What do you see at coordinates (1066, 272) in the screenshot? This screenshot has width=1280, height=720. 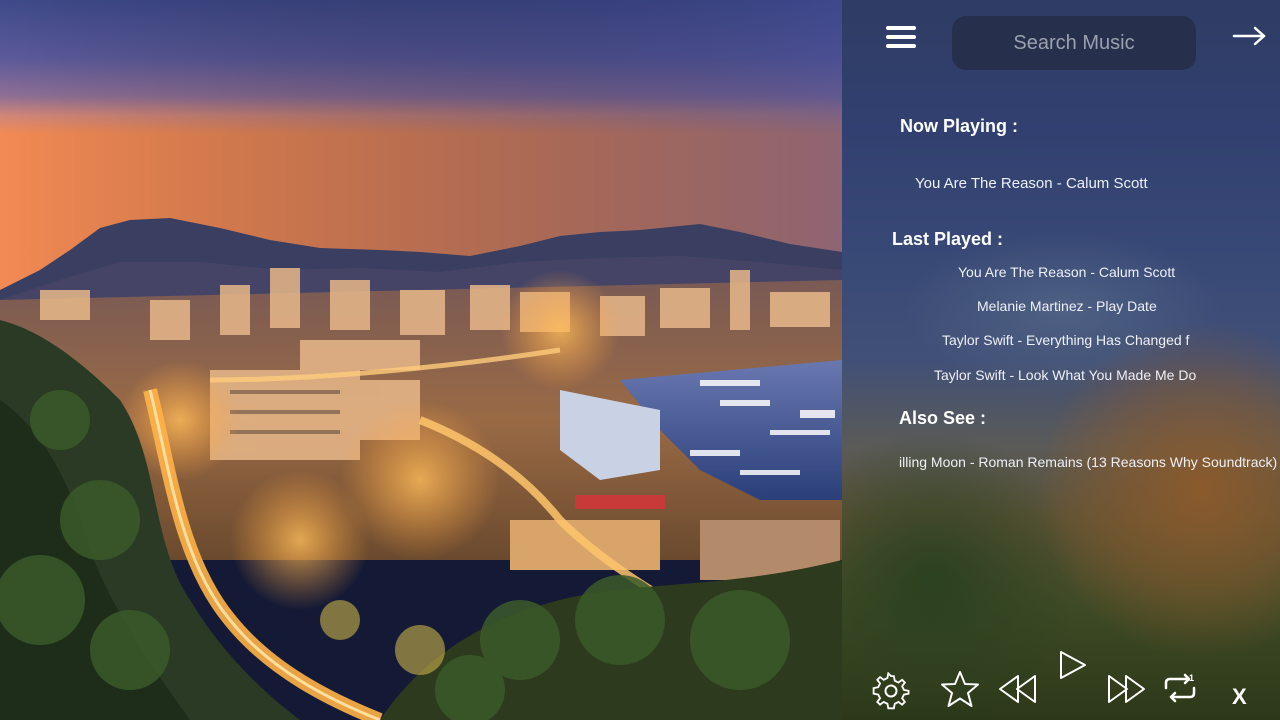 I see `last-played-item: You Are The Reason - Calum Scott` at bounding box center [1066, 272].